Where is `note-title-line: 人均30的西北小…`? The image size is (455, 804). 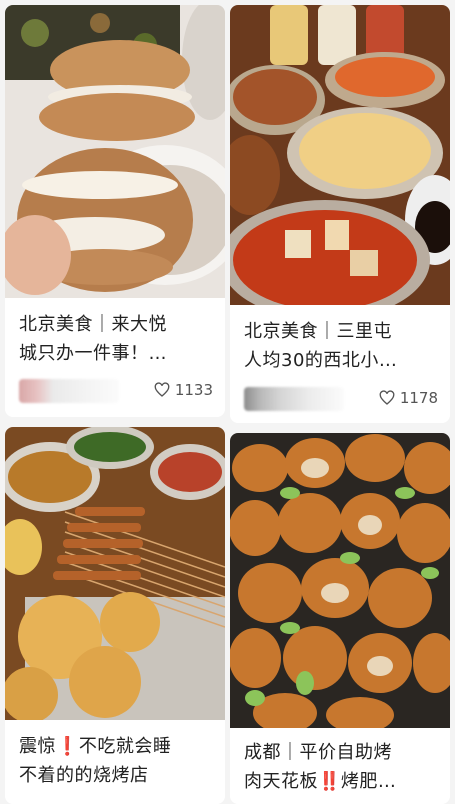 note-title-line: 人均30的西北小… is located at coordinates (321, 360).